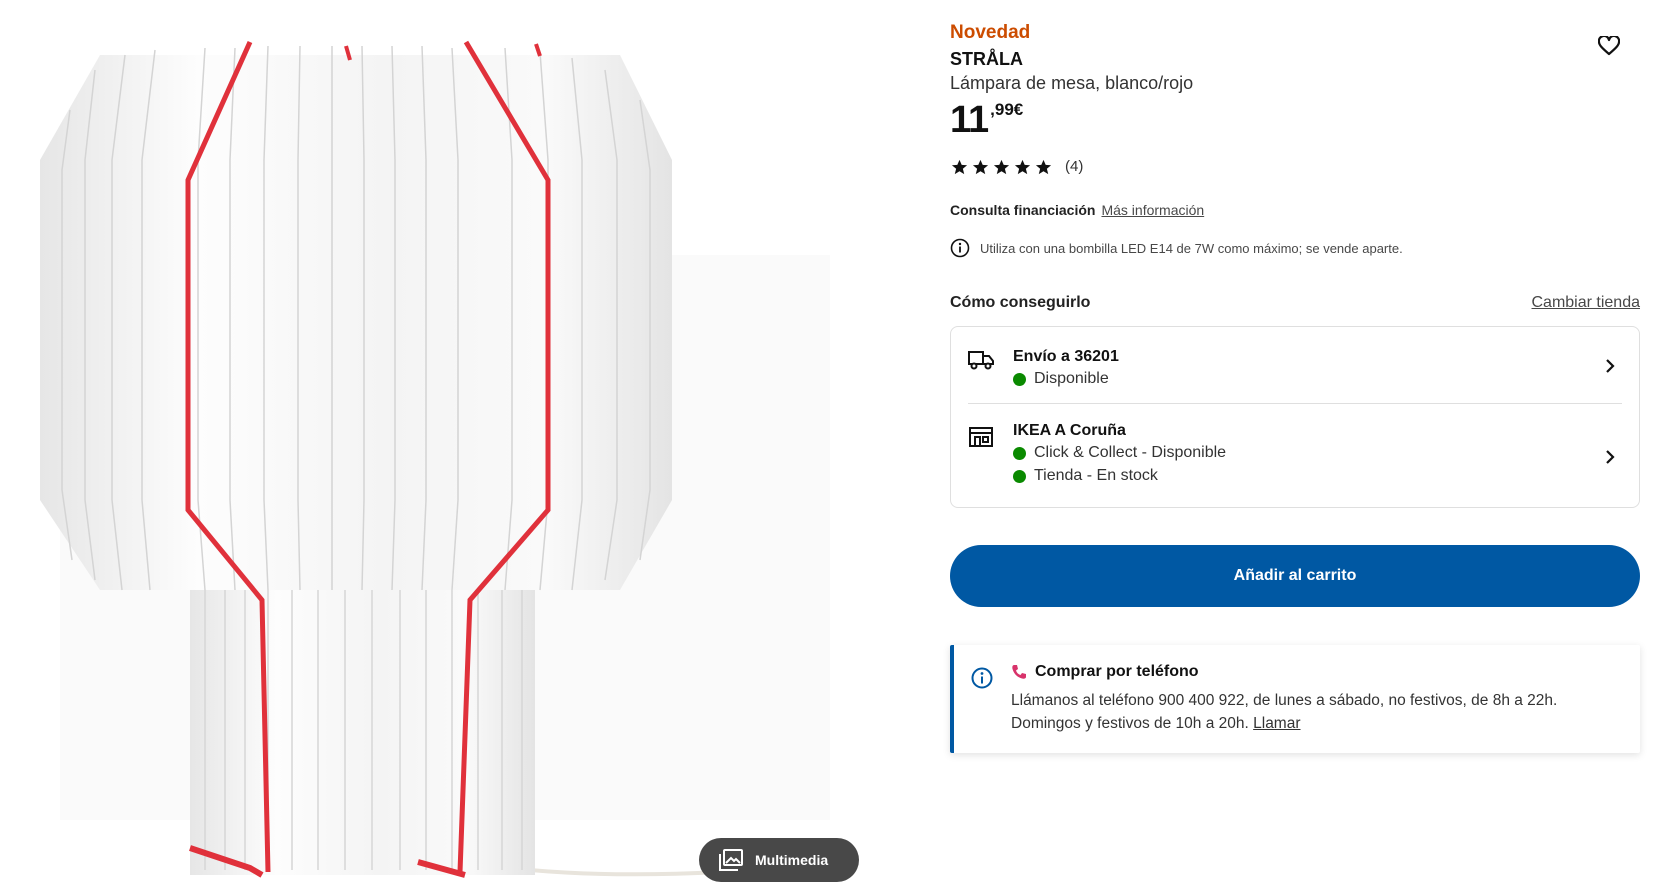  I want to click on click-collect-text: Click & Collect - Disponible, so click(1130, 452).